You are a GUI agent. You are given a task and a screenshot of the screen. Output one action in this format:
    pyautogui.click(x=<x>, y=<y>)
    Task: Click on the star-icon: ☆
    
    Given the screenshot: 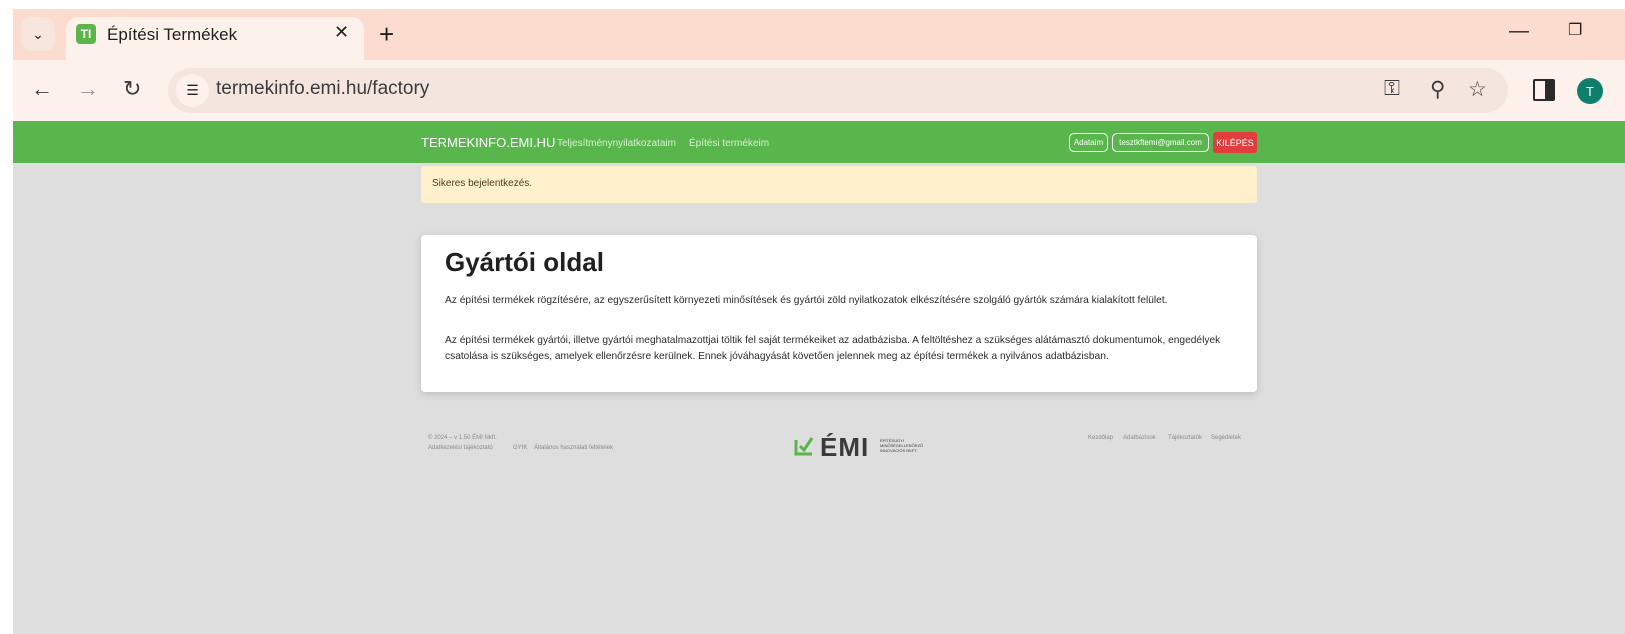 What is the action you would take?
    pyautogui.click(x=1477, y=89)
    